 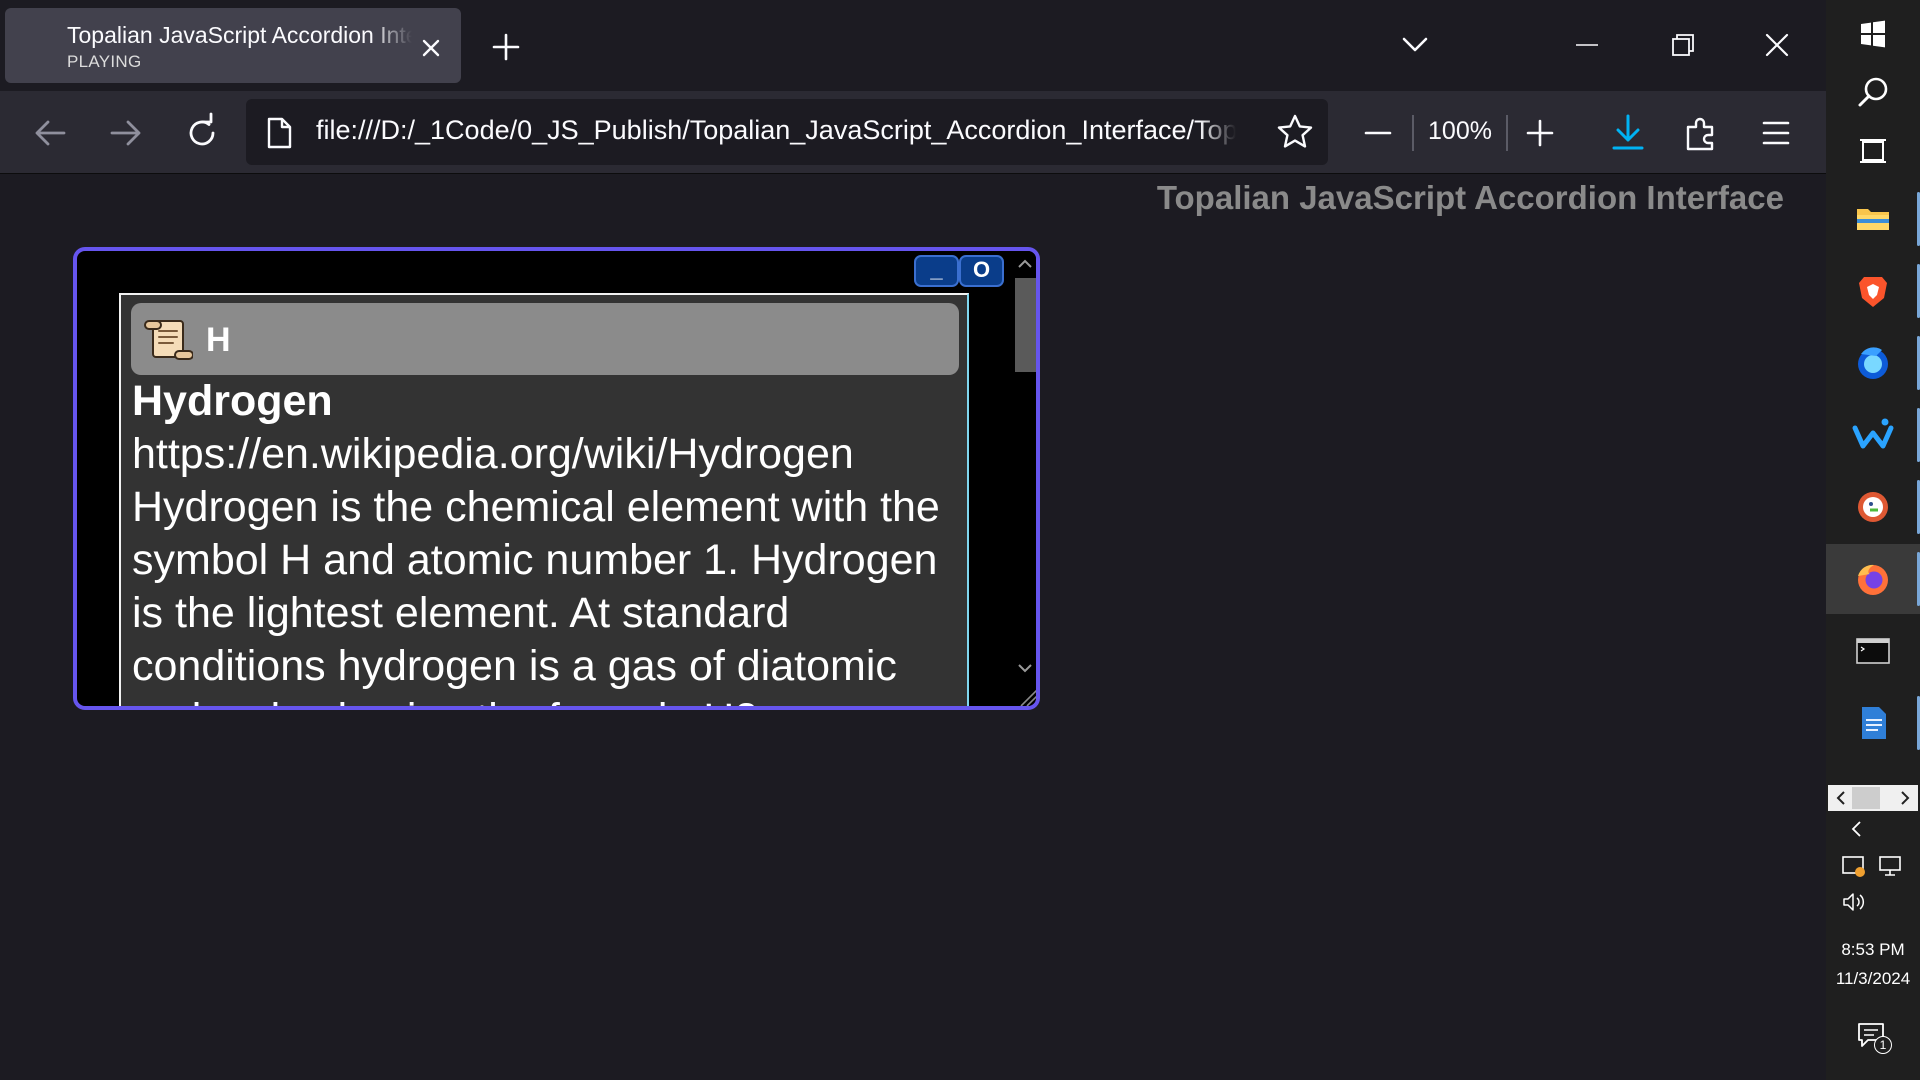 What do you see at coordinates (168, 340) in the screenshot?
I see `scroll-icon` at bounding box center [168, 340].